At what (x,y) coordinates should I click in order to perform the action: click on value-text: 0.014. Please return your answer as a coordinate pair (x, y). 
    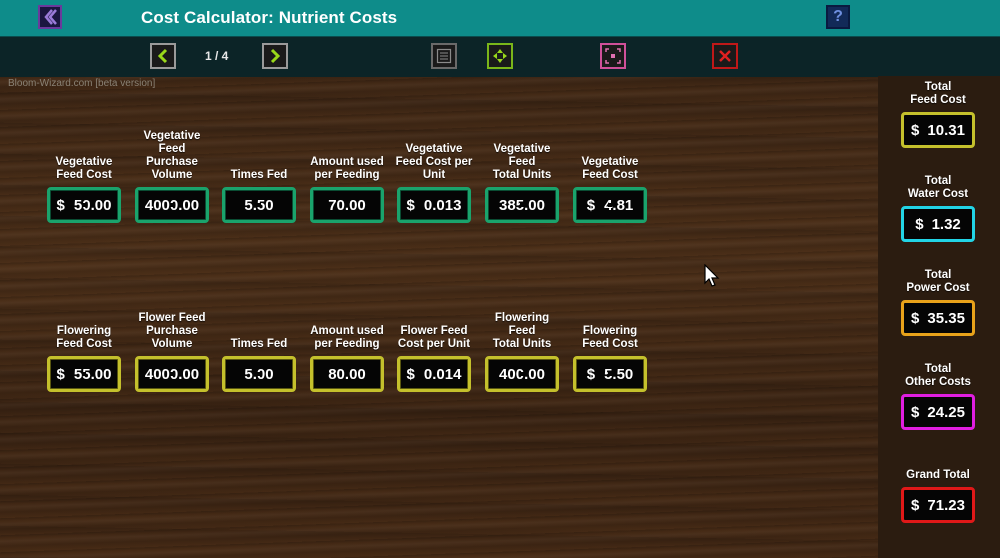
    Looking at the image, I should click on (442, 374).